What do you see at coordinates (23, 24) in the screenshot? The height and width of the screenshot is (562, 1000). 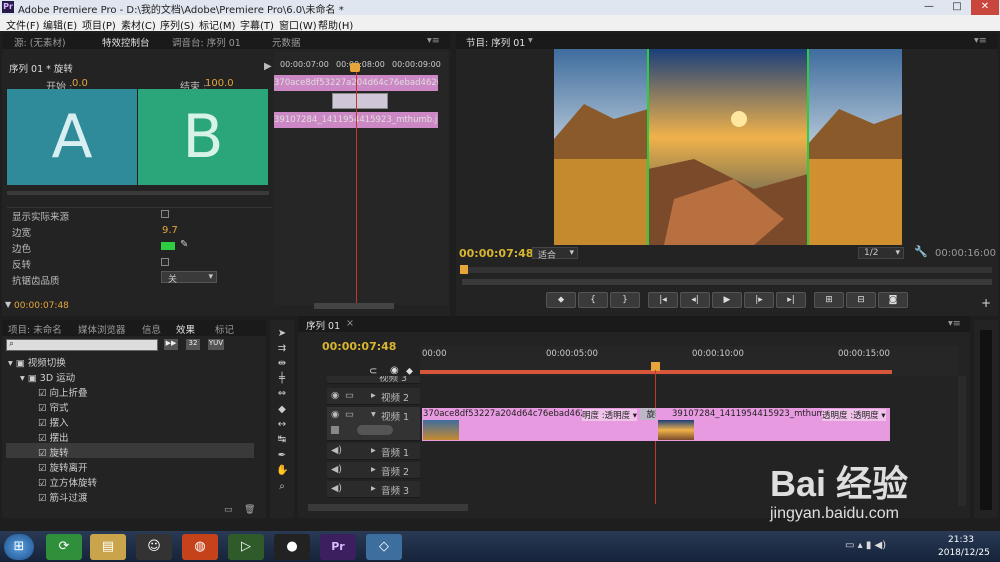 I see `menu-file: 文件(F)` at bounding box center [23, 24].